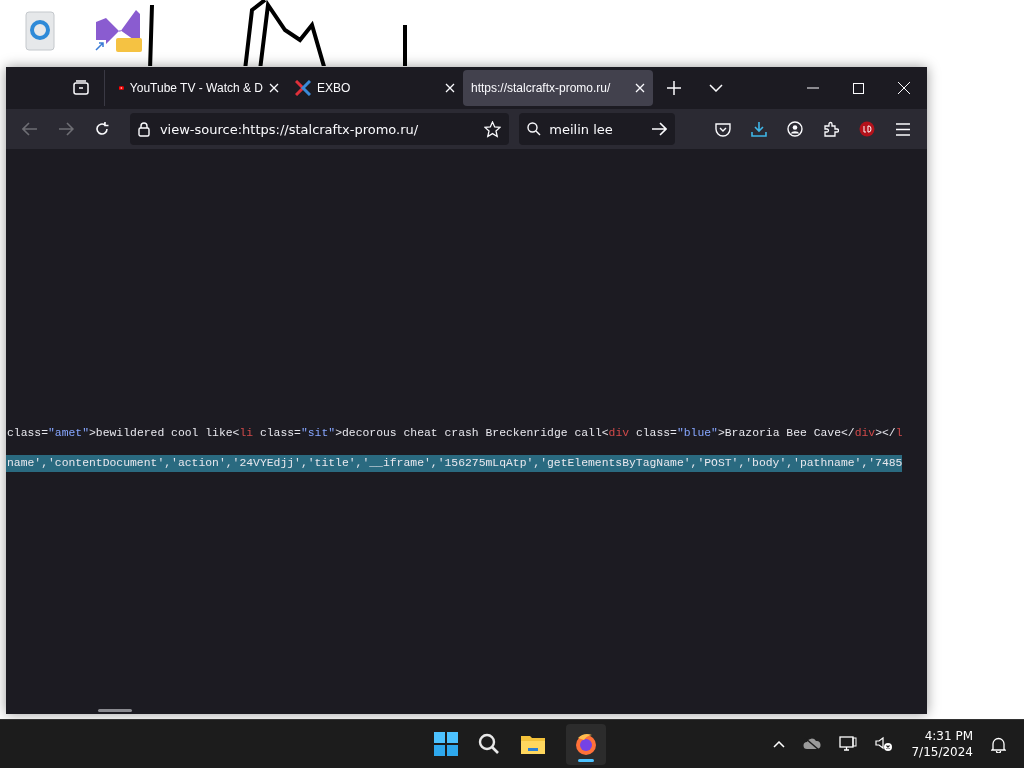 The height and width of the screenshot is (768, 1024). I want to click on search-field: meilin lee, so click(597, 129).